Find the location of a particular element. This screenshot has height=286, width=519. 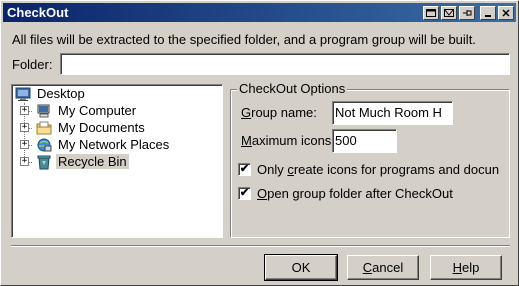

group-name-label: Group name: is located at coordinates (279, 112).